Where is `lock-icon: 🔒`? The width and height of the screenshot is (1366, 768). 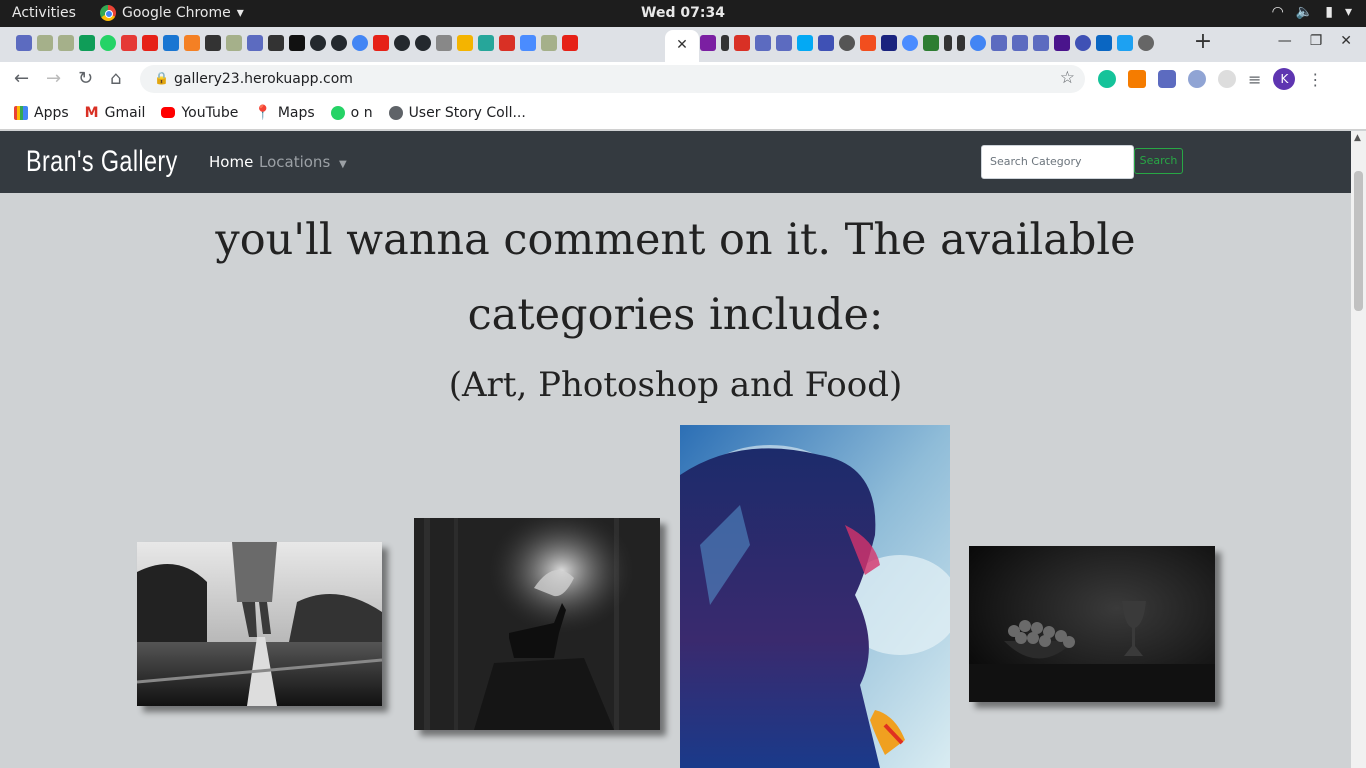 lock-icon: 🔒 is located at coordinates (161, 78).